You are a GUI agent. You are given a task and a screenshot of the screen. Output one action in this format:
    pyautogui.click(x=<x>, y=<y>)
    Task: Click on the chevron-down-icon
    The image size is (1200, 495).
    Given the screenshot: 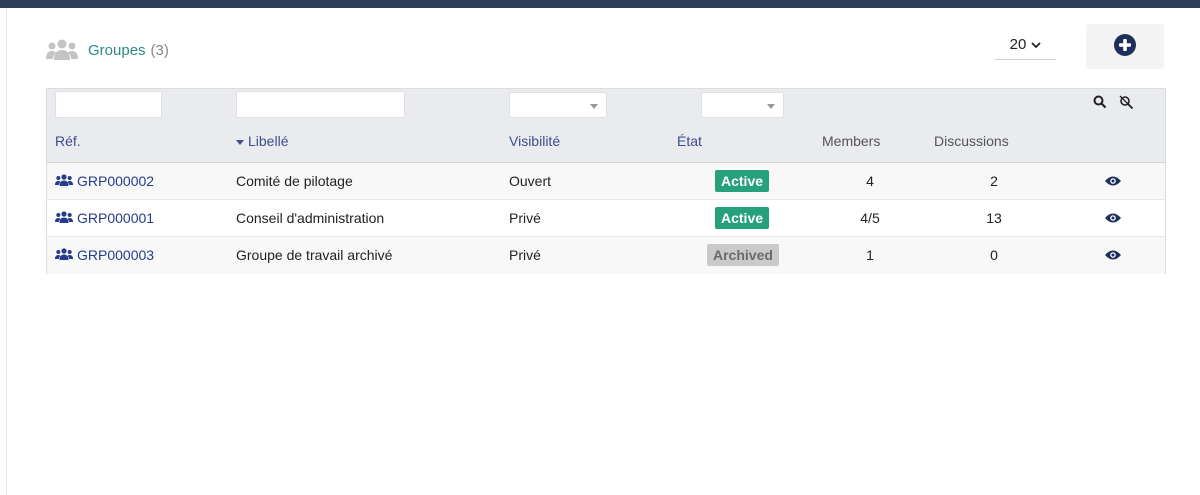 What is the action you would take?
    pyautogui.click(x=1036, y=44)
    